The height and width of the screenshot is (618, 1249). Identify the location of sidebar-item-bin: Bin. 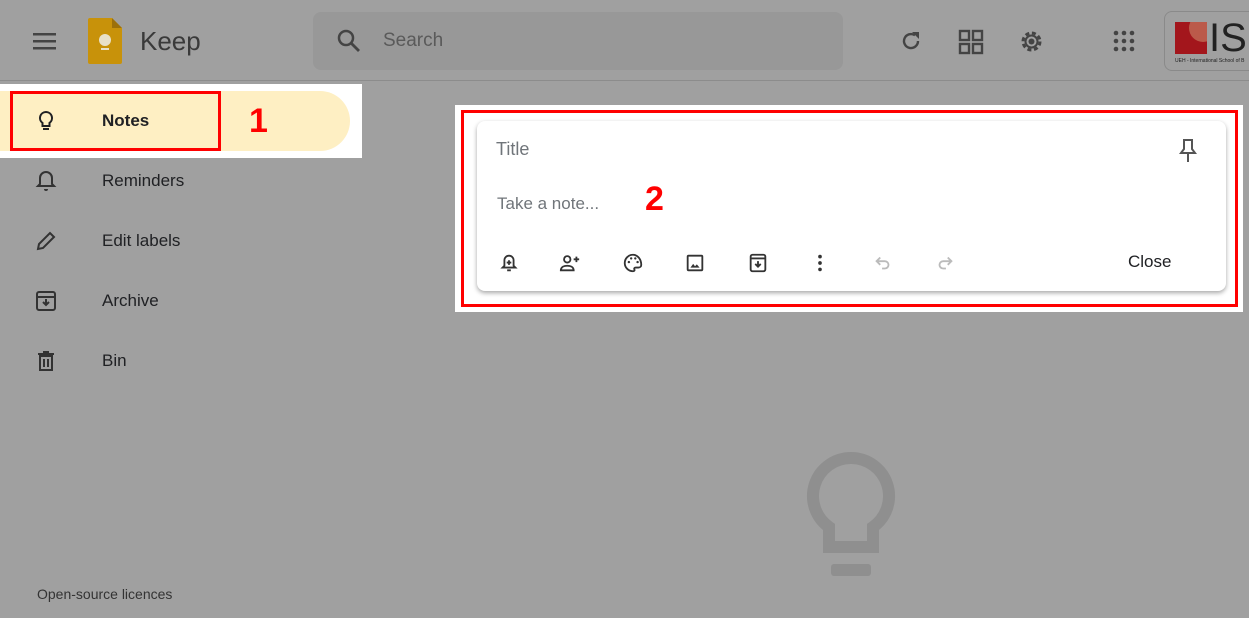
(175, 361).